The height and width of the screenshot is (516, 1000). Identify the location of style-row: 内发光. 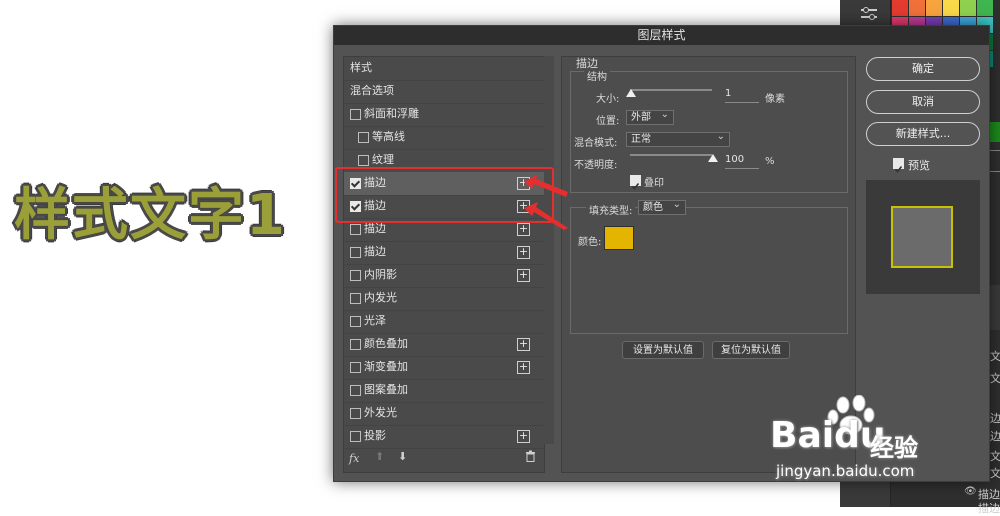
(444, 299).